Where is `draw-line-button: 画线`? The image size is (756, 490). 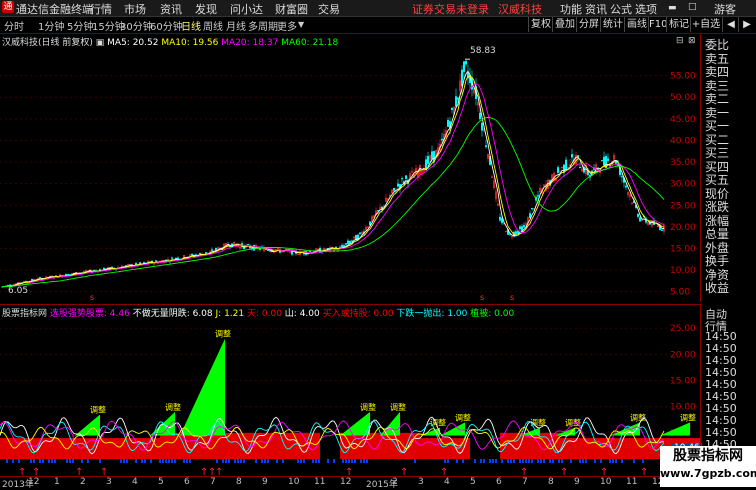
draw-line-button: 画线 is located at coordinates (636, 24).